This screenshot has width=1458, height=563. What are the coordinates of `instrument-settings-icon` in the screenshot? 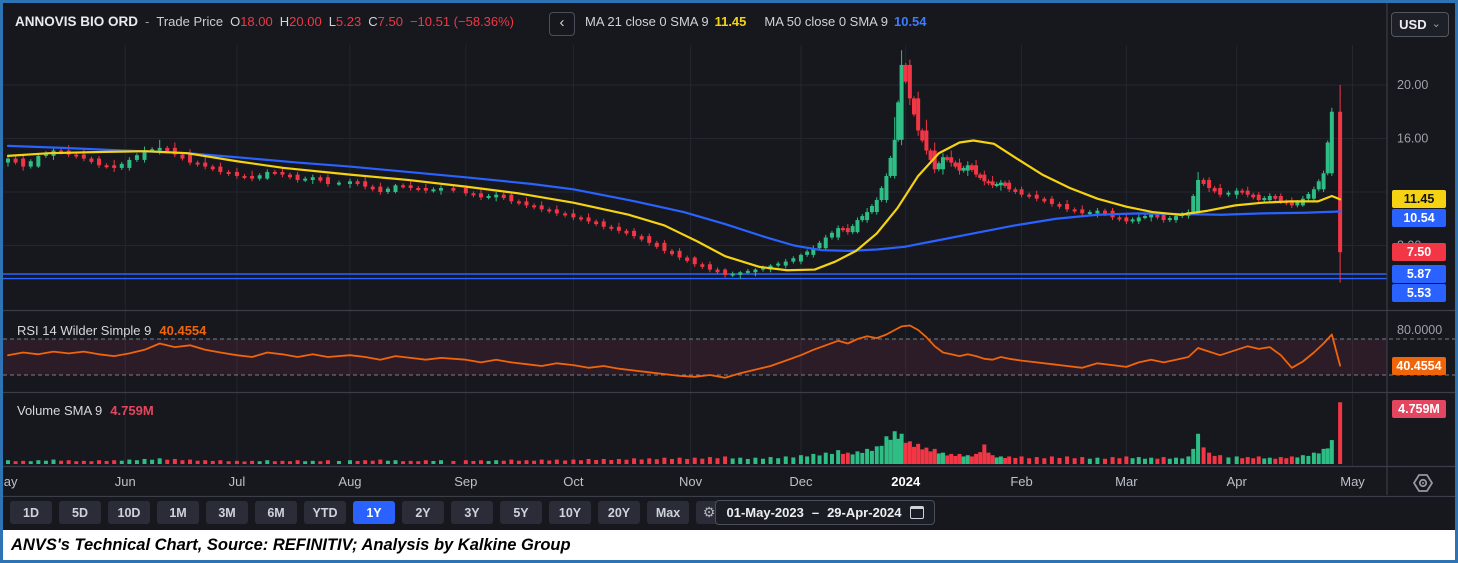 It's located at (1423, 483).